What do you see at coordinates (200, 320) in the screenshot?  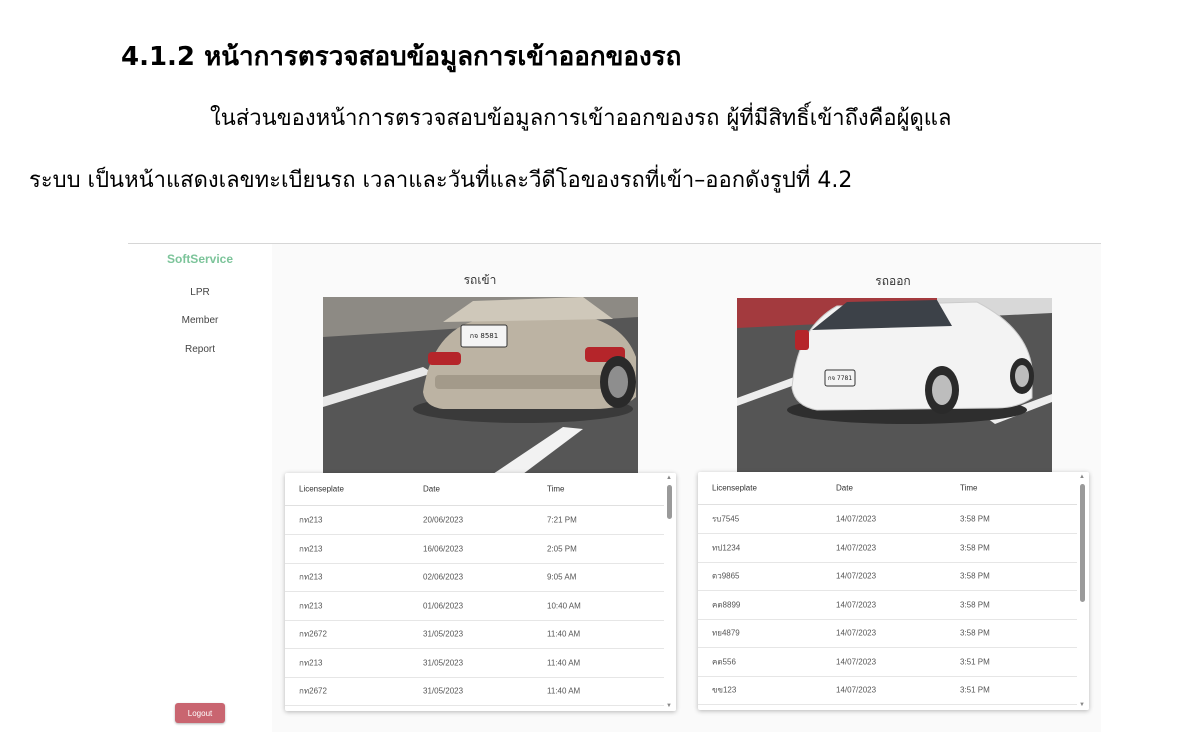 I see `nav-item-member: Member` at bounding box center [200, 320].